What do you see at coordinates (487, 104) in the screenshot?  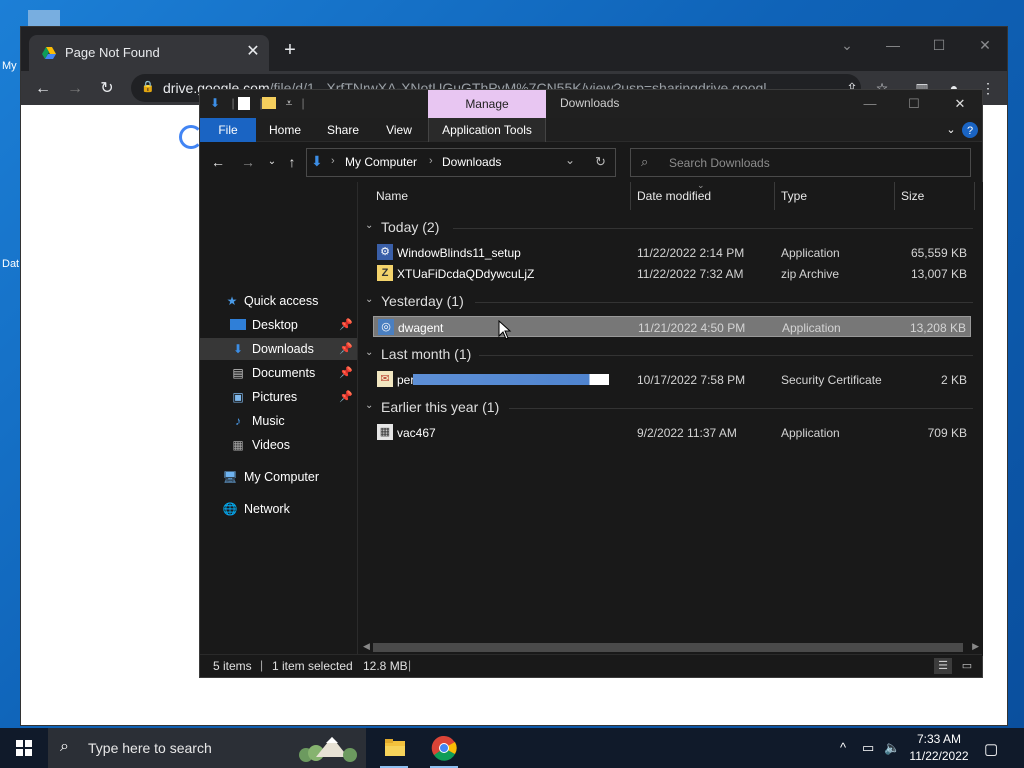 I see `manage-contextual-tab: Manage` at bounding box center [487, 104].